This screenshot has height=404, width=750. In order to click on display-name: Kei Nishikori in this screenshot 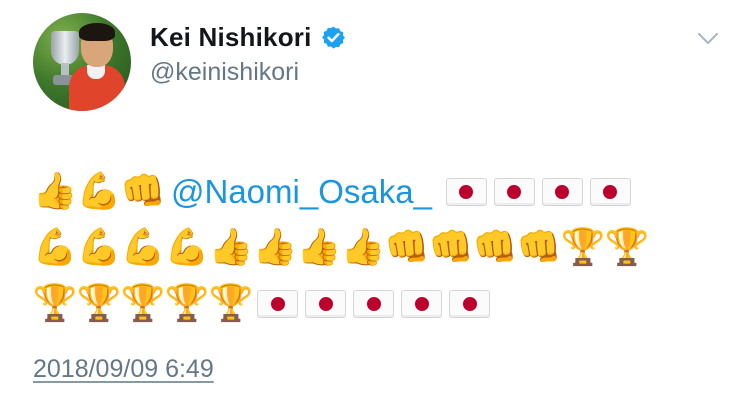, I will do `click(231, 37)`.